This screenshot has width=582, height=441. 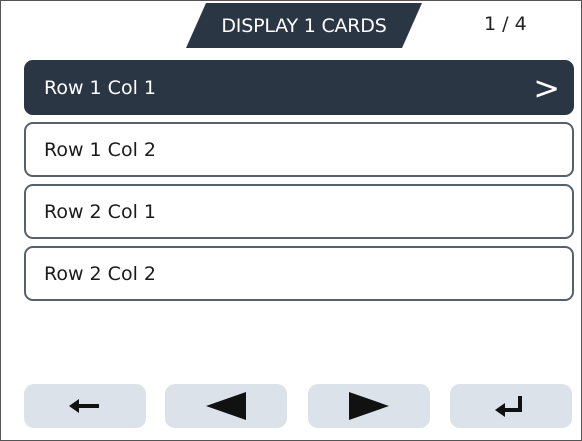 I want to click on triangle-right-icon, so click(x=369, y=406).